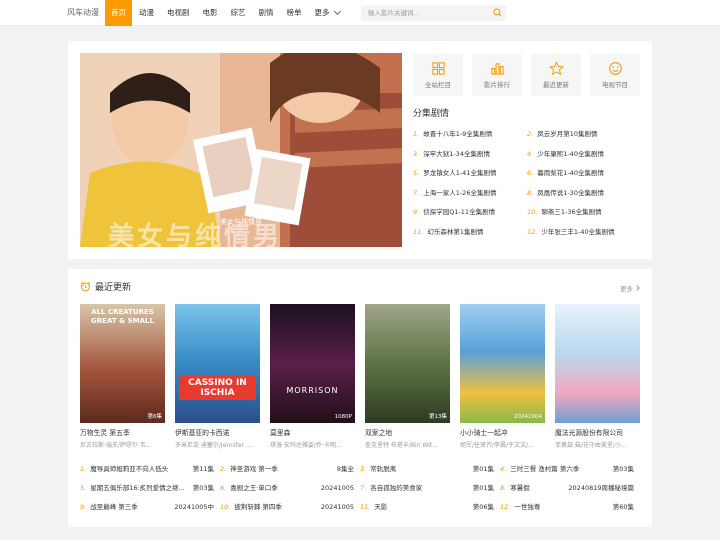 The image size is (720, 540). Describe the element at coordinates (118, 13) in the screenshot. I see `nav-home: 首页` at that location.